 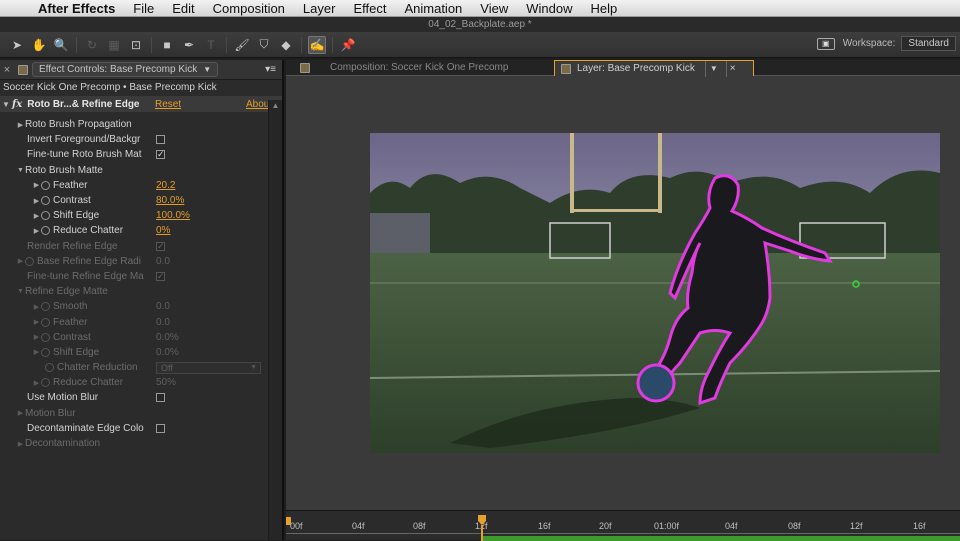 I want to click on menu-composition: Composition, so click(x=249, y=8).